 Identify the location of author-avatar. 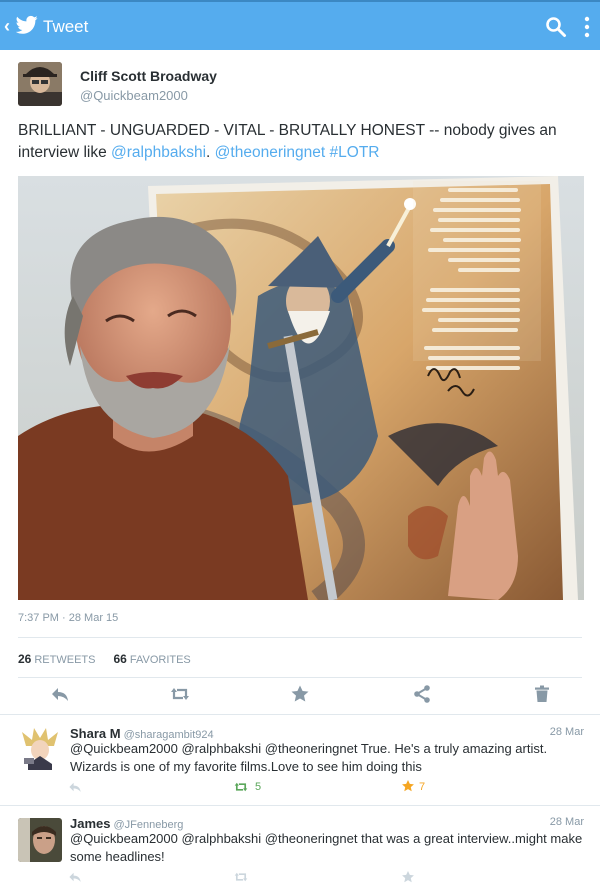
(40, 84).